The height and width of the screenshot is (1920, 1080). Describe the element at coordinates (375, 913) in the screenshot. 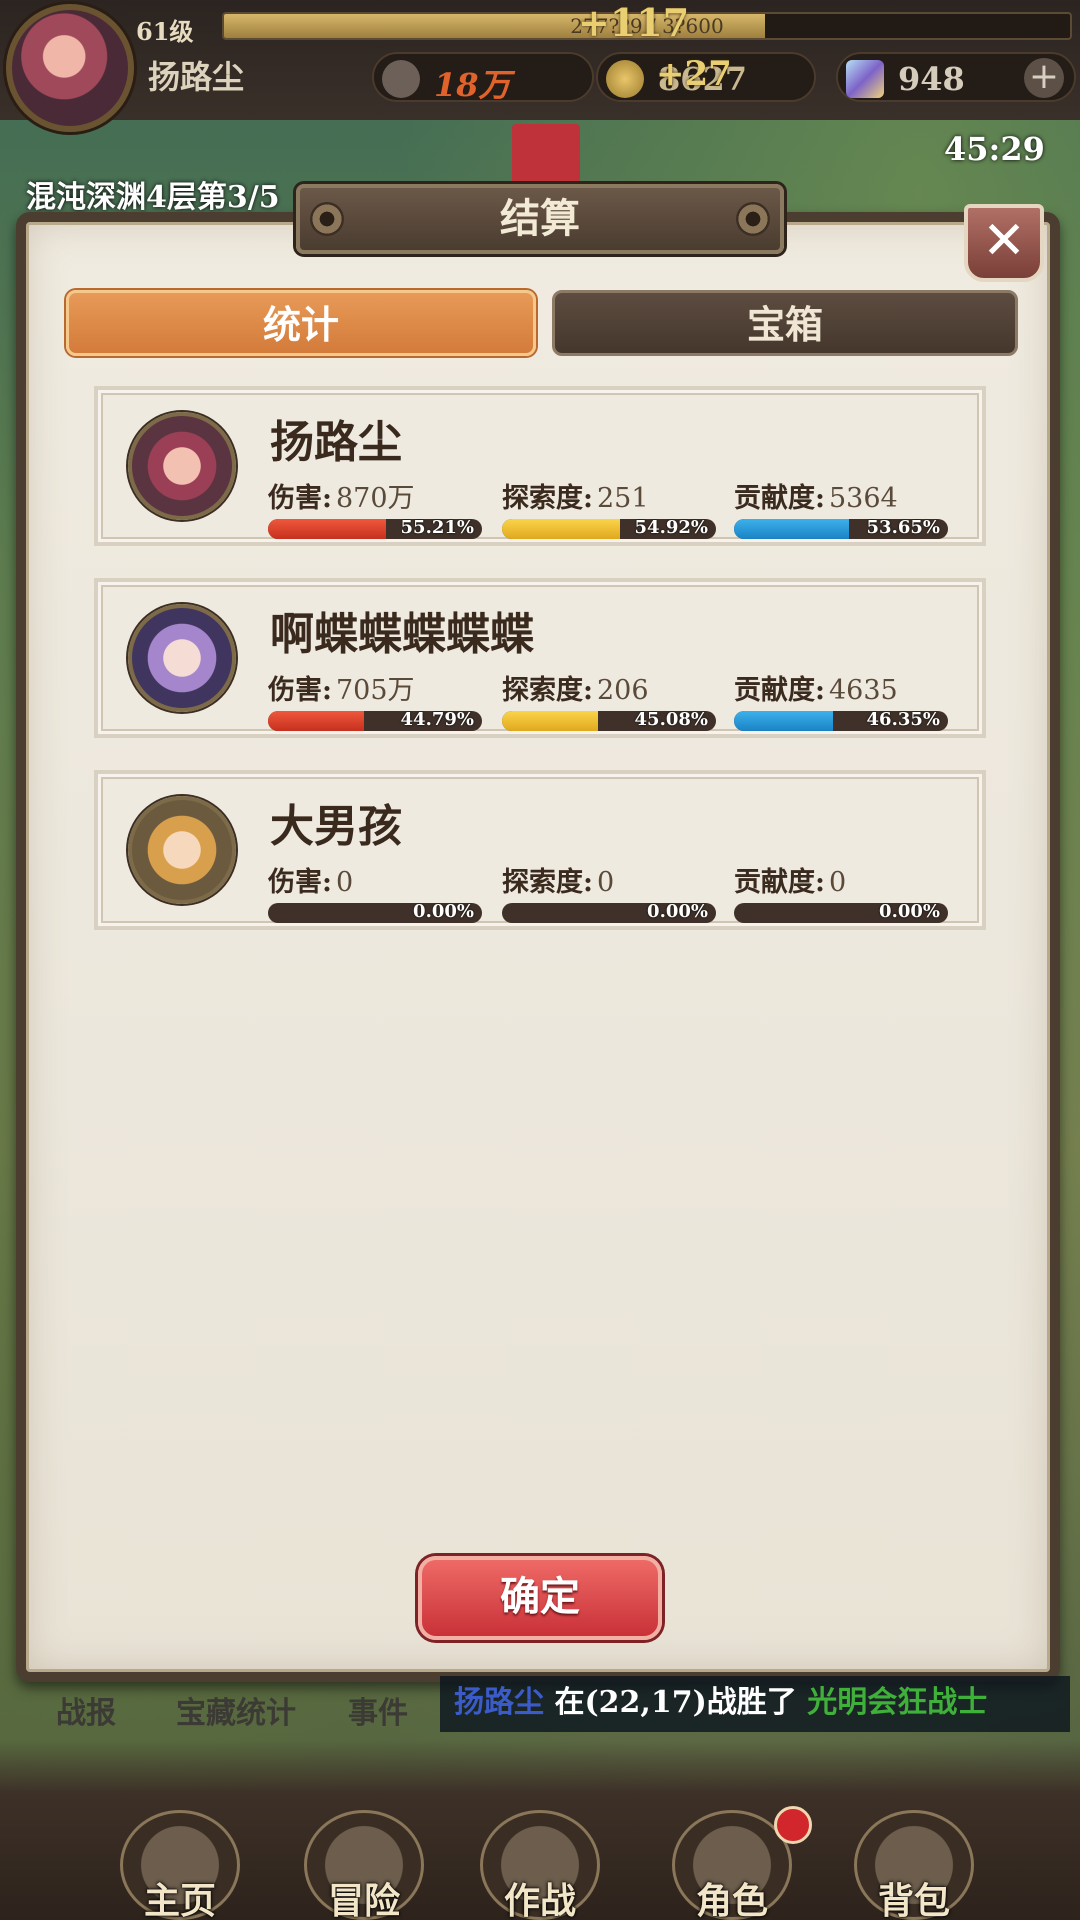

I see `damage-bar: 0.00%` at that location.